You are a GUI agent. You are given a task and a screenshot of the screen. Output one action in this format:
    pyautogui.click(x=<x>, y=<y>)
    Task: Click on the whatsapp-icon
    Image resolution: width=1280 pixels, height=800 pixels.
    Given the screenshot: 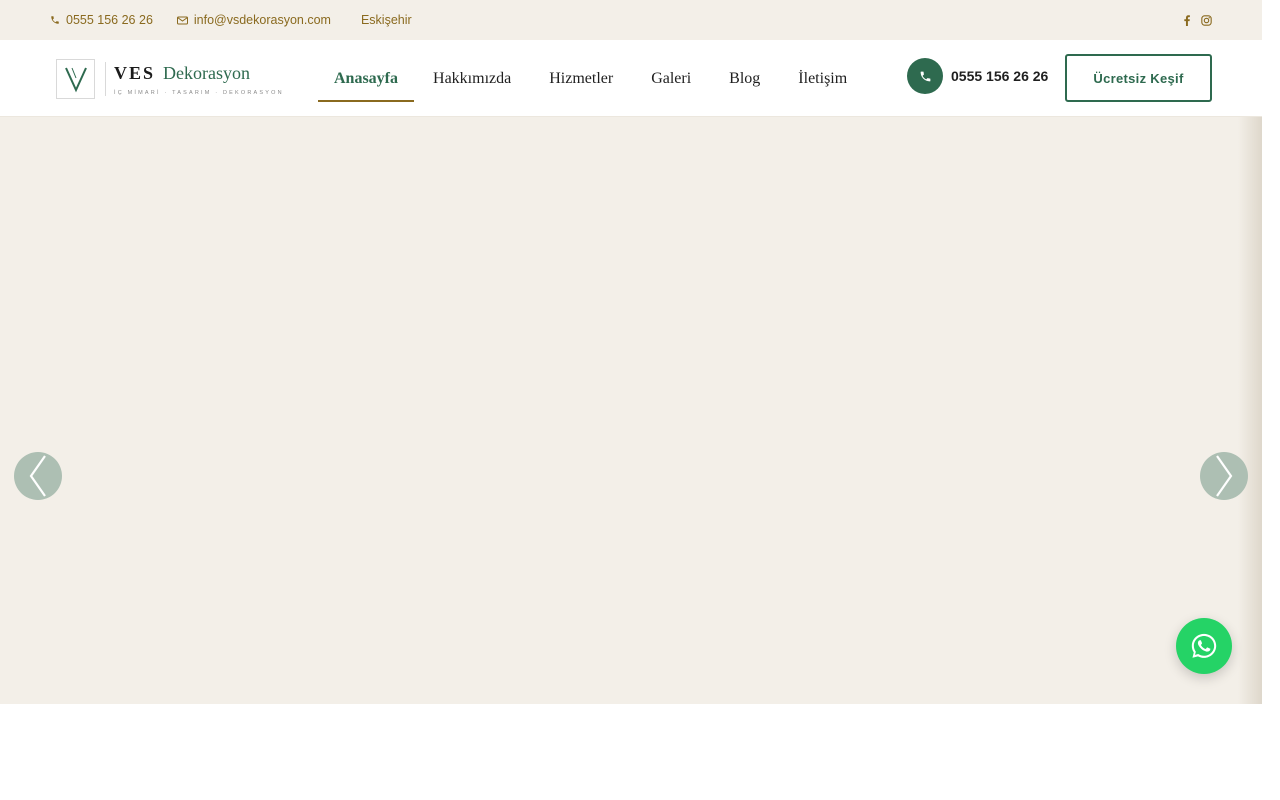 What is the action you would take?
    pyautogui.click(x=1204, y=645)
    